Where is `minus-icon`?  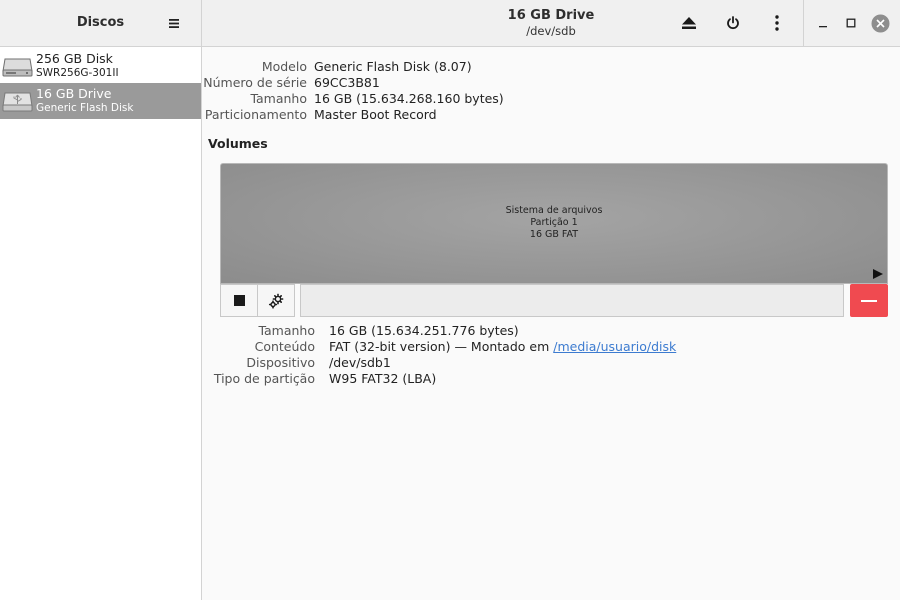 minus-icon is located at coordinates (869, 300).